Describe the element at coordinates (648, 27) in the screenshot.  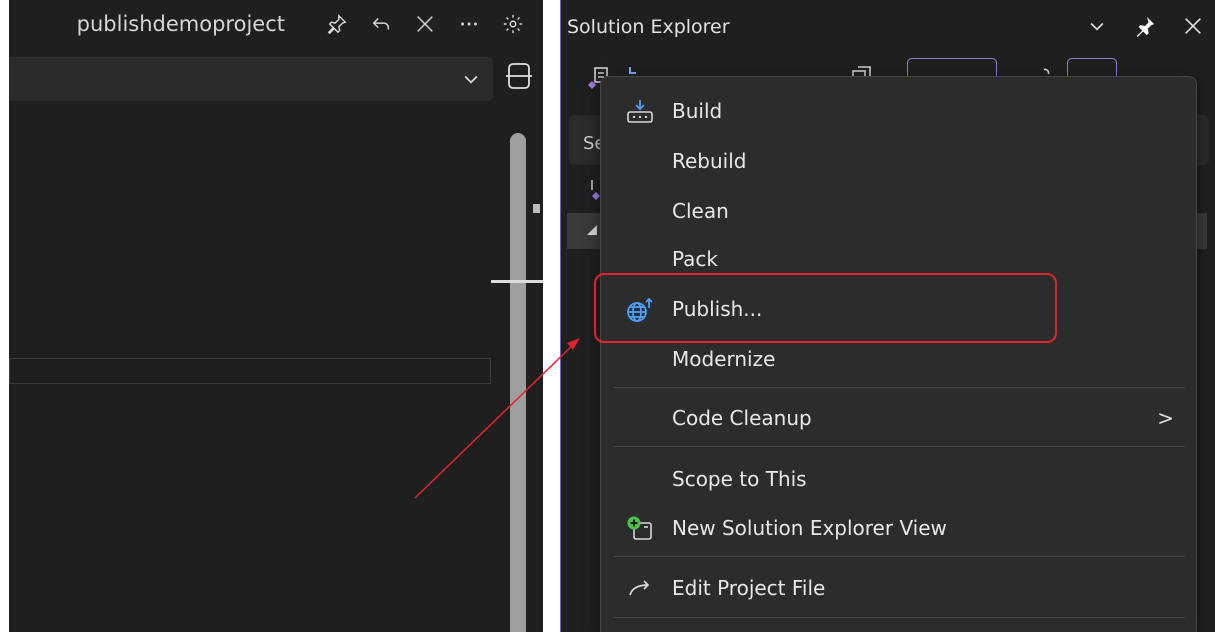
I see `solution-explorer-title: Solution Explorer` at that location.